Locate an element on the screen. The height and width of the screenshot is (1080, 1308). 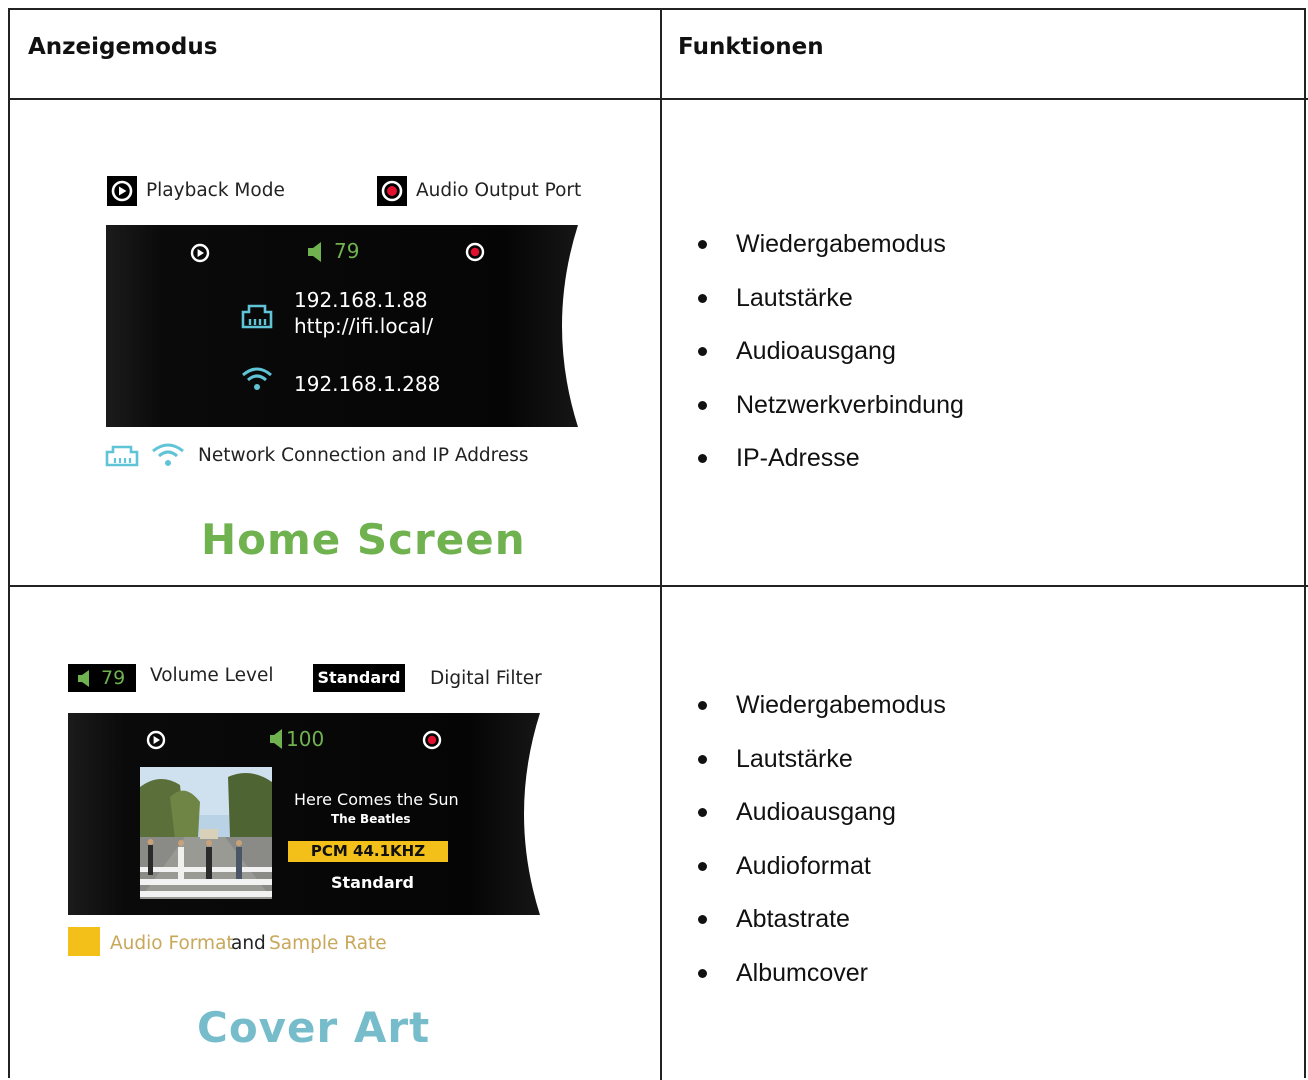
volume-value: 79 is located at coordinates (347, 251).